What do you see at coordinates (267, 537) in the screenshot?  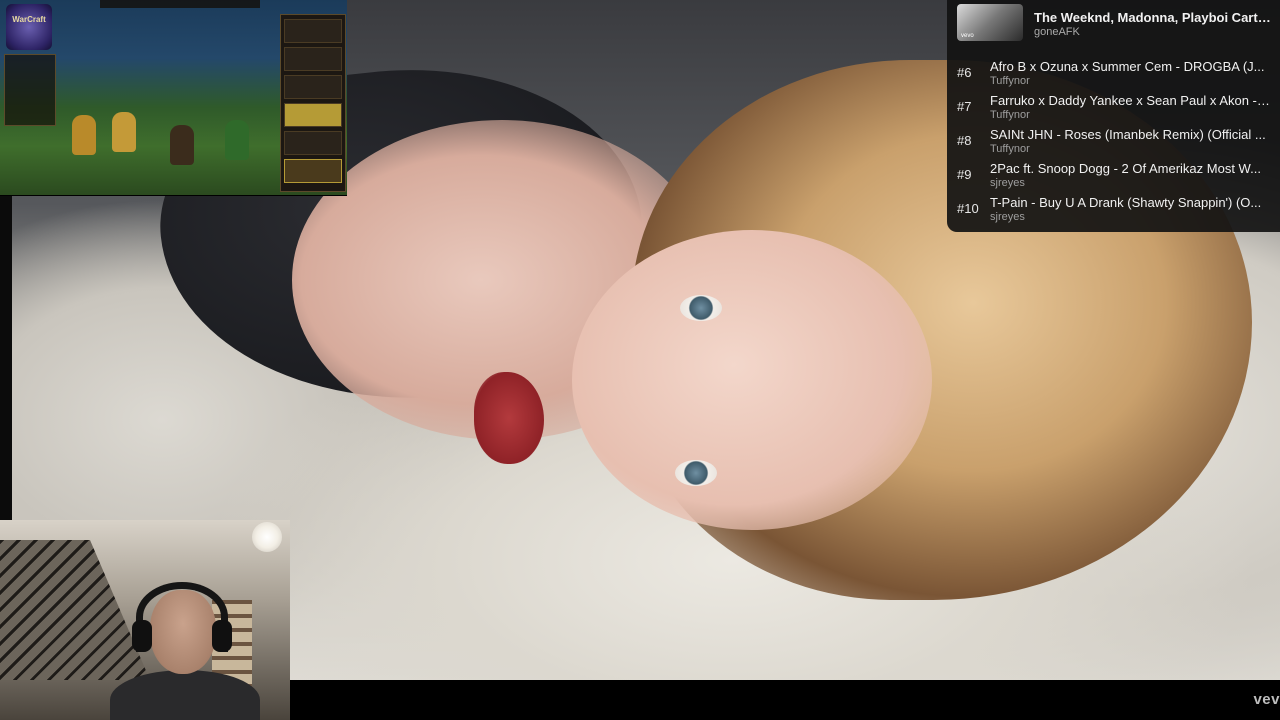 I see `webcam-lamp` at bounding box center [267, 537].